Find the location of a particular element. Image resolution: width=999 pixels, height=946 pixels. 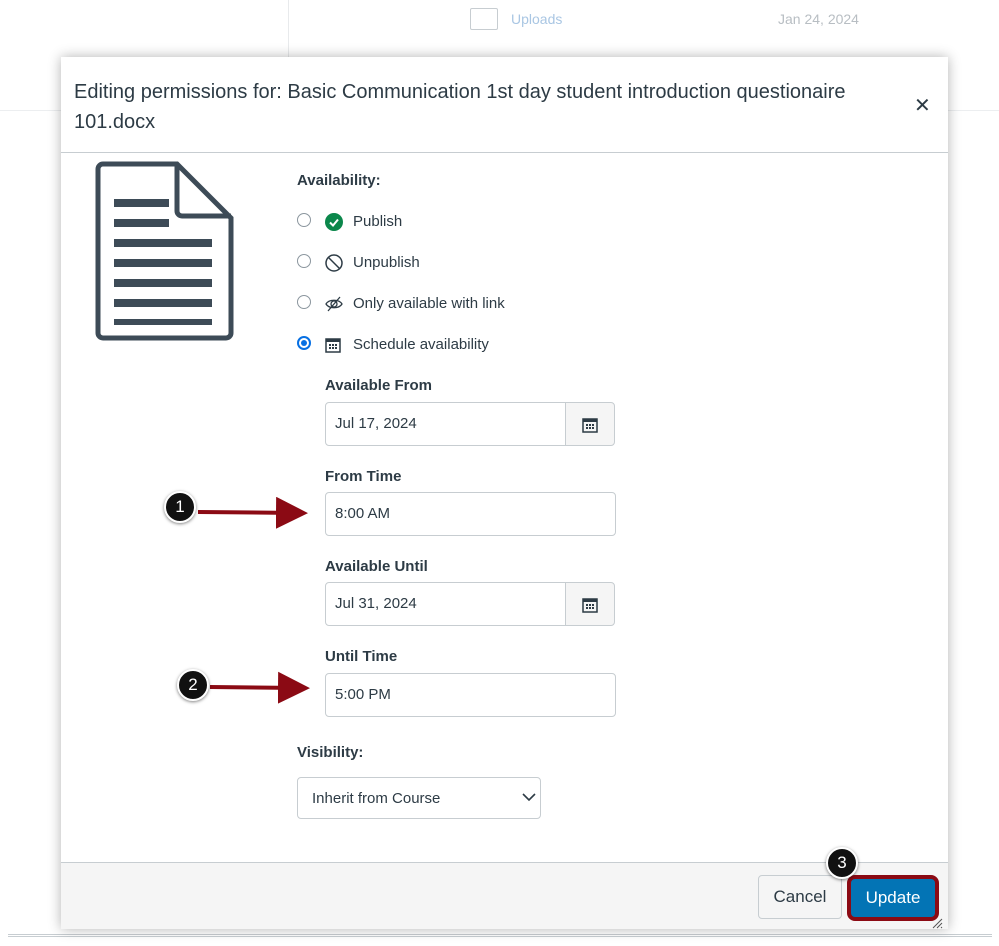

annotation-badge-2: 2 is located at coordinates (193, 685).